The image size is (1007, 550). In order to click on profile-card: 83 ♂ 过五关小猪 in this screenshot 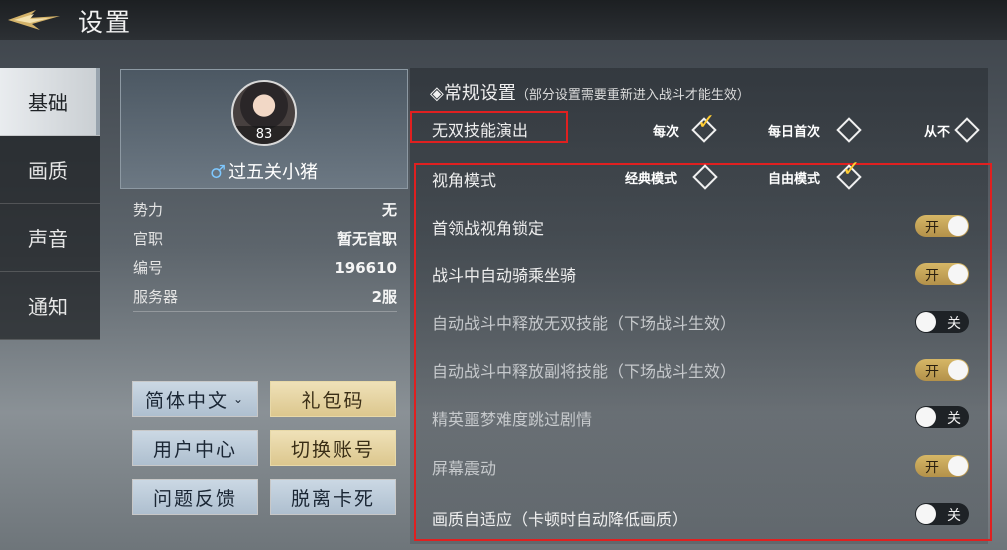, I will do `click(264, 129)`.